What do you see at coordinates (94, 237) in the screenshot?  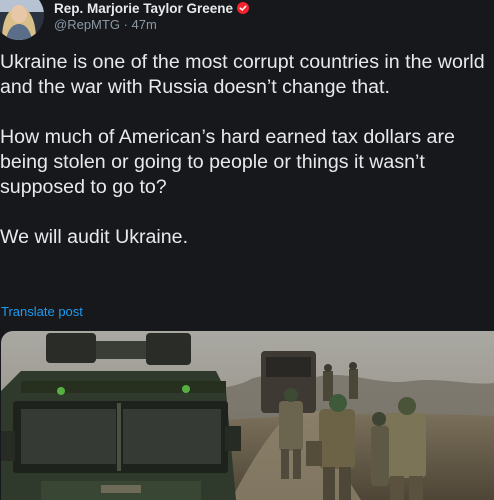 I see `post-line: We will audit Ukraine.` at bounding box center [94, 237].